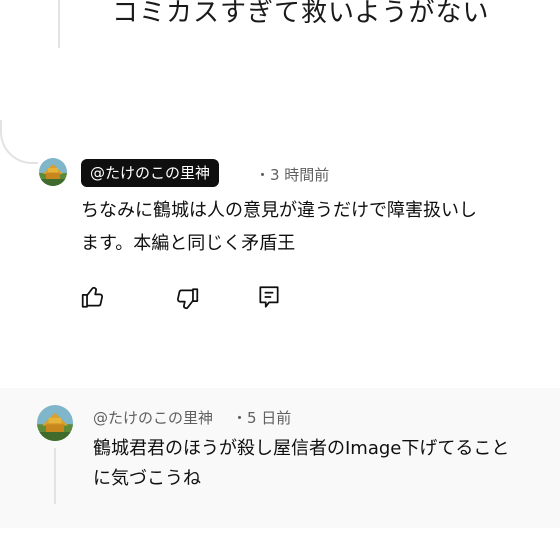  I want to click on comment-body-line-1: 鶴城君君のほうが殺し屋信者のImage下げてること, so click(301, 448).